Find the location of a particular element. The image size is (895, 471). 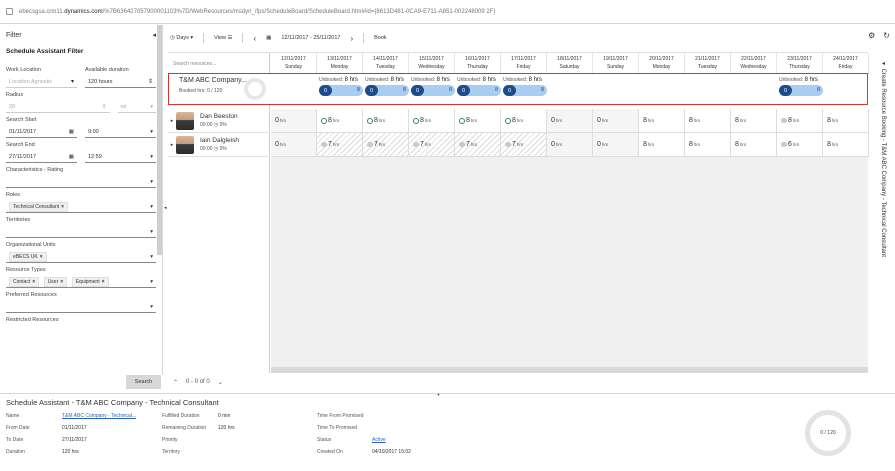

roles-select: Technical Consultant × ▾ is located at coordinates (81, 207).